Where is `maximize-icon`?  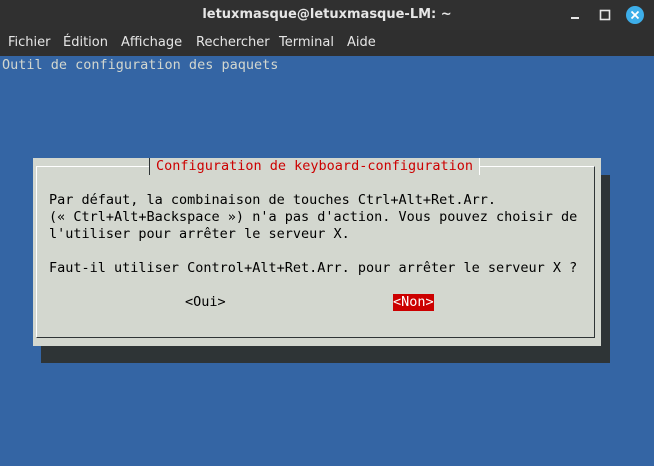
maximize-icon is located at coordinates (605, 15).